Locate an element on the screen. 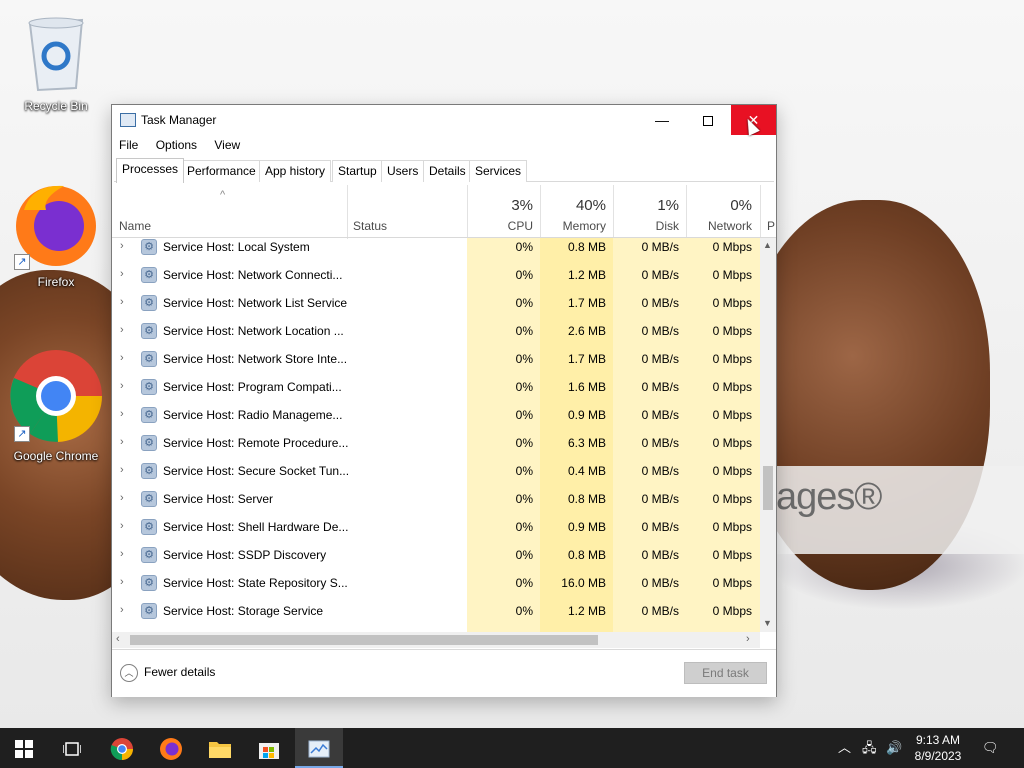 The image size is (1024, 768). taskbar-clock: 9:13 AM 8/9/2023 is located at coordinates (938, 748).